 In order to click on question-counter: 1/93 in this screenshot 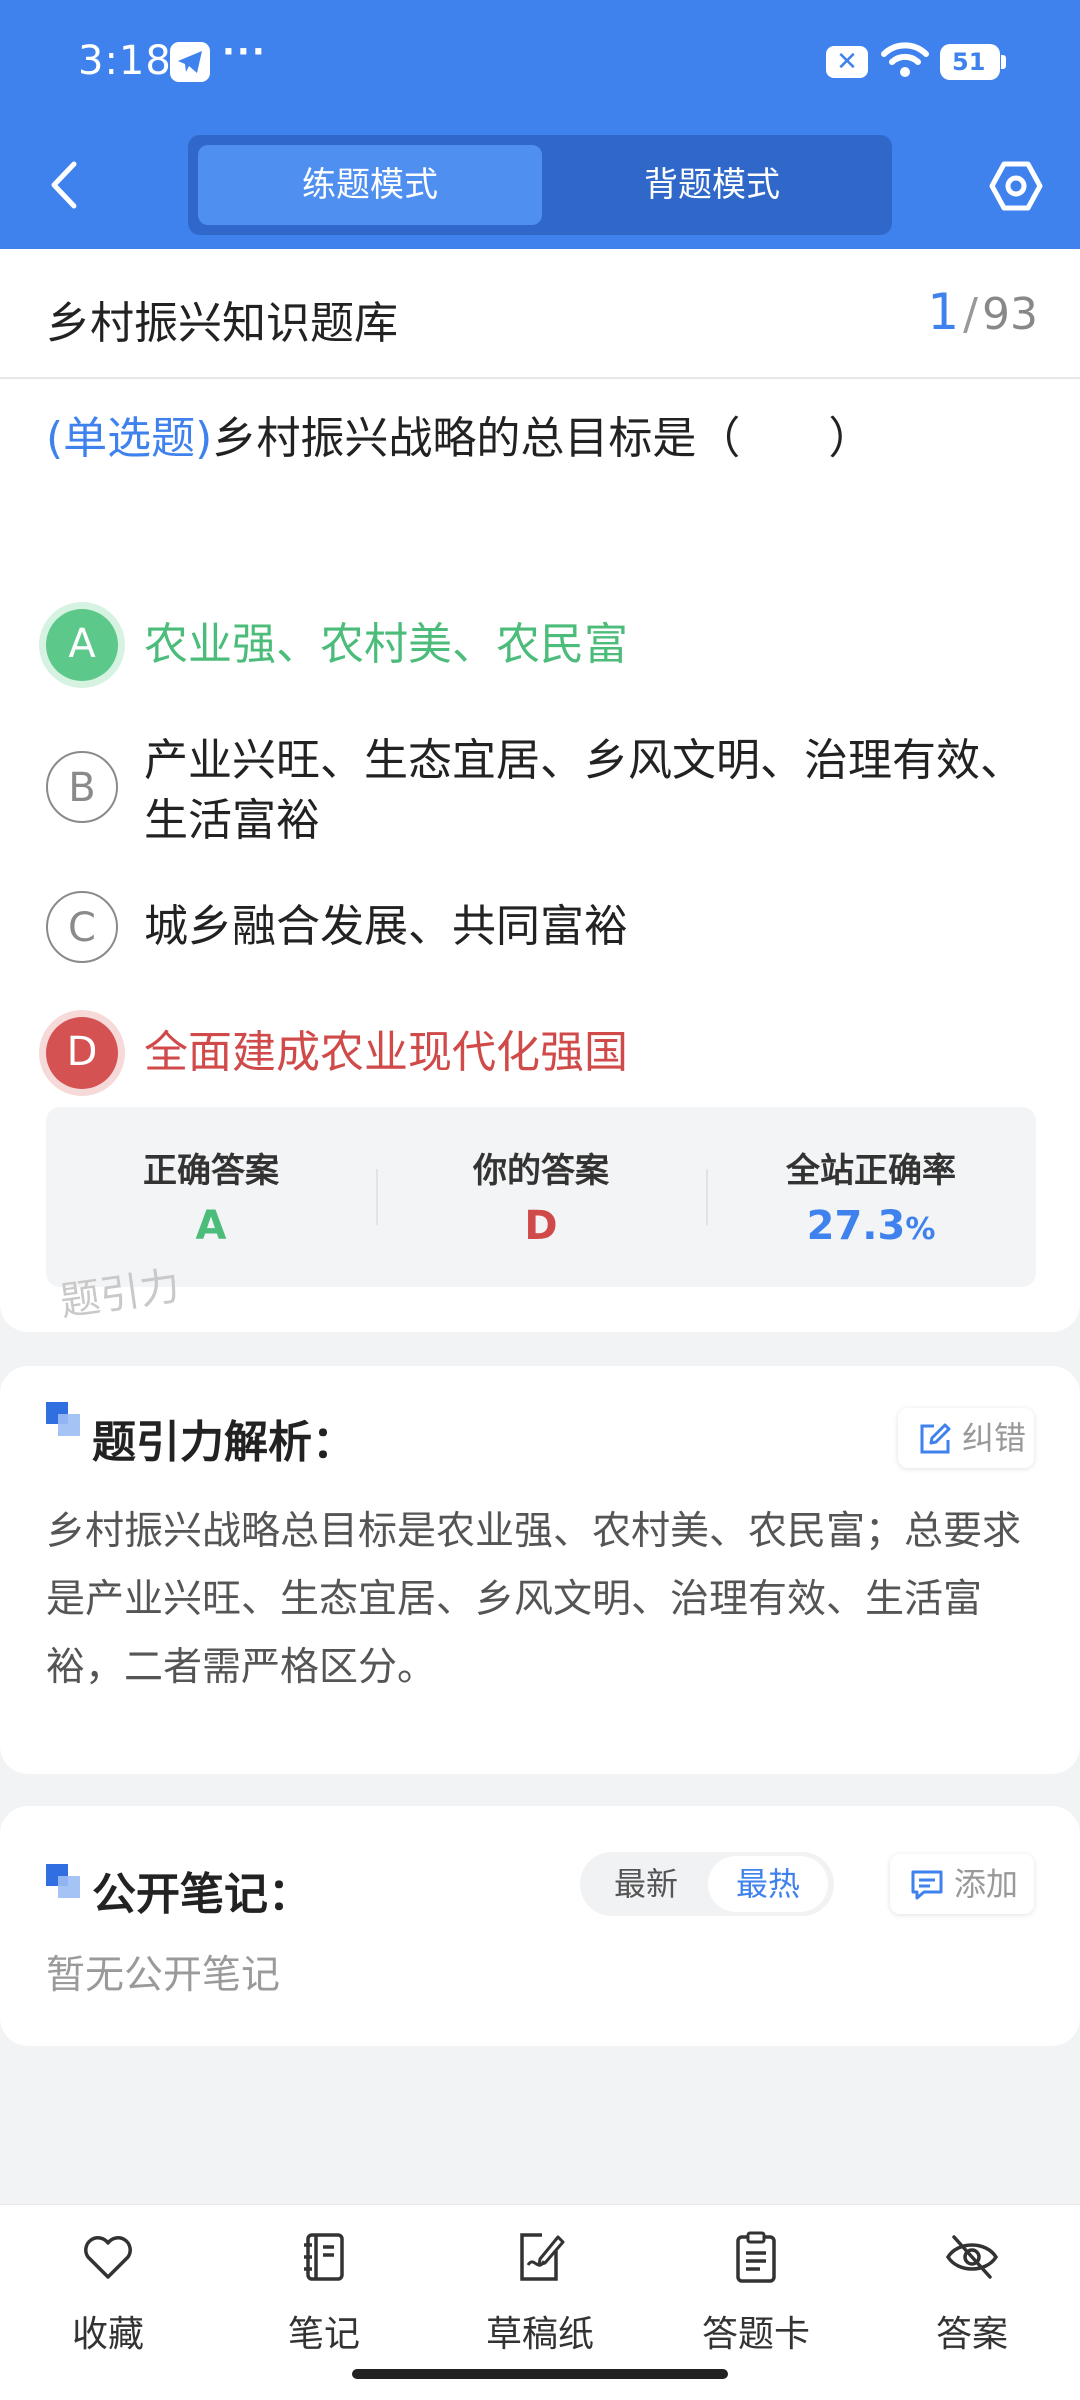, I will do `click(982, 312)`.